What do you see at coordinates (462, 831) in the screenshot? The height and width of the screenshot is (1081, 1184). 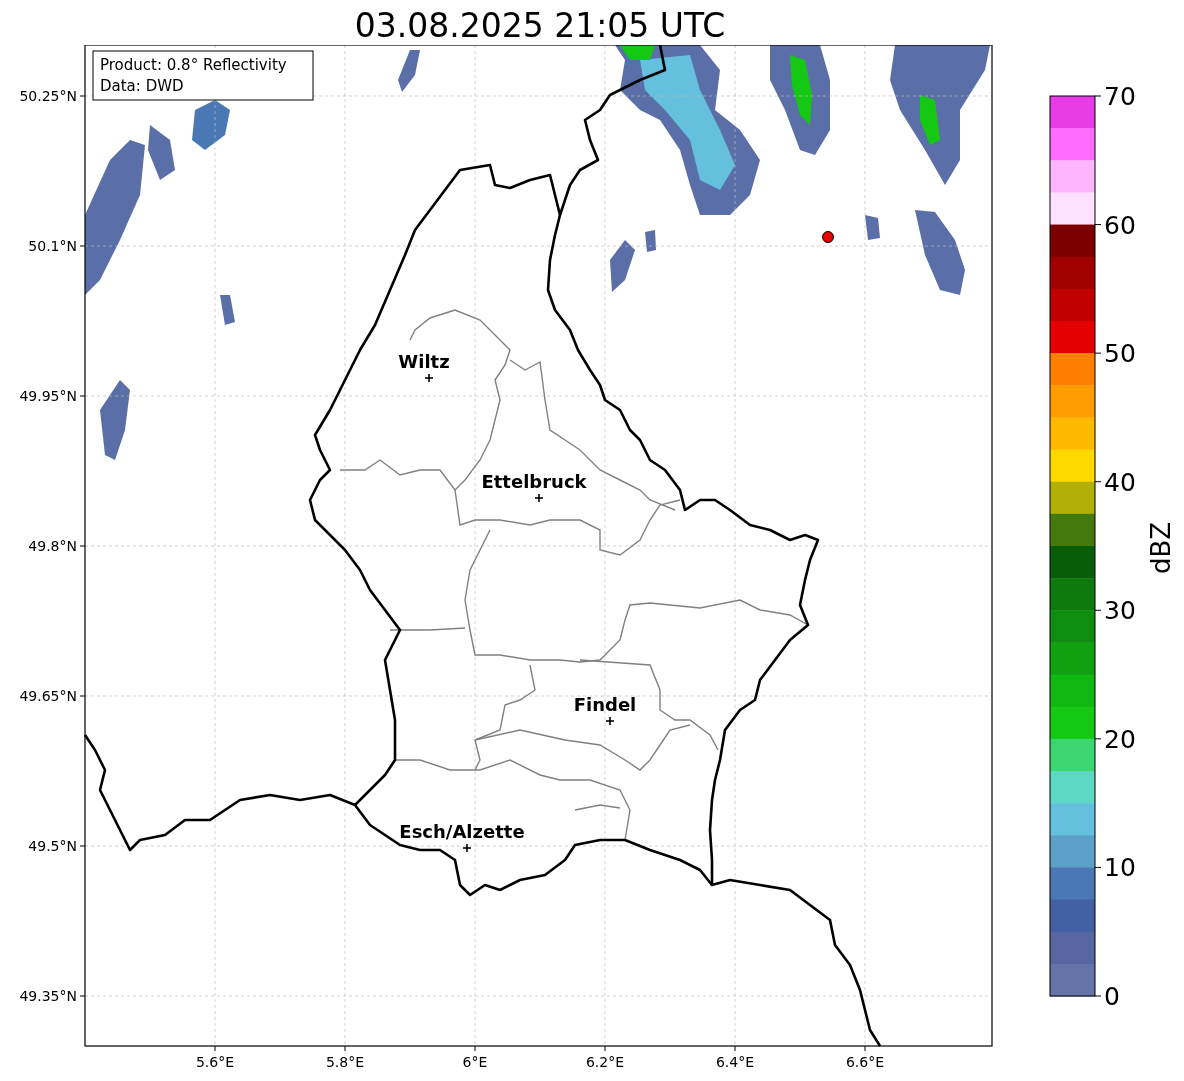 I see `city-label: Esch/Alzette` at bounding box center [462, 831].